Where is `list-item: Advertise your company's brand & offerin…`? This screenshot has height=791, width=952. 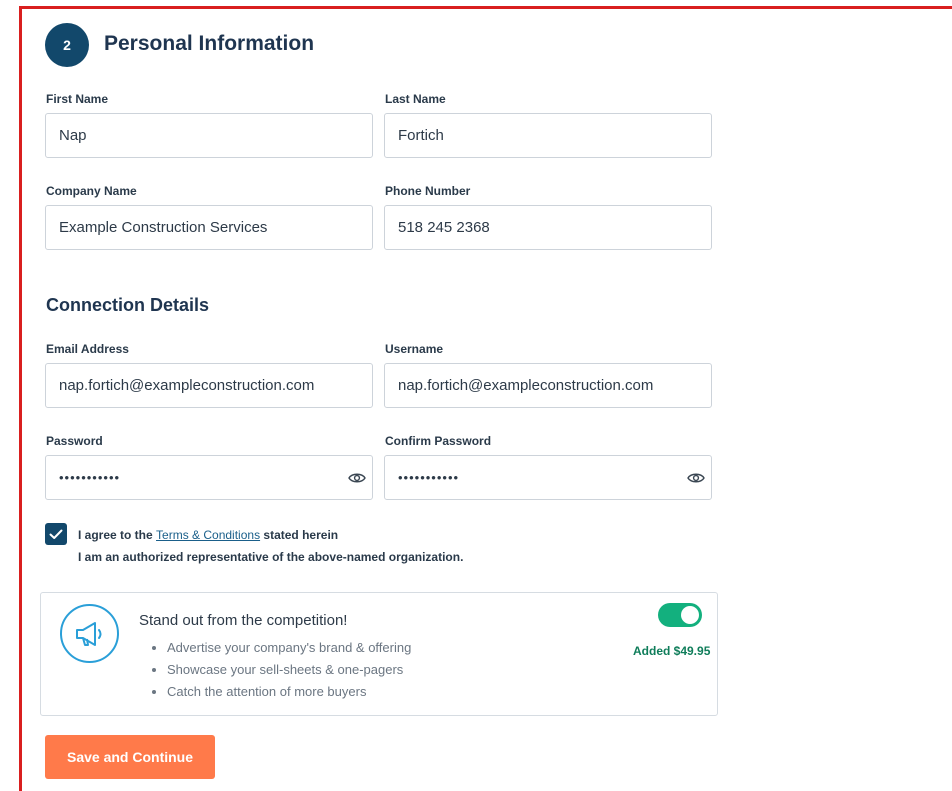 list-item: Advertise your company's brand & offerin… is located at coordinates (289, 650).